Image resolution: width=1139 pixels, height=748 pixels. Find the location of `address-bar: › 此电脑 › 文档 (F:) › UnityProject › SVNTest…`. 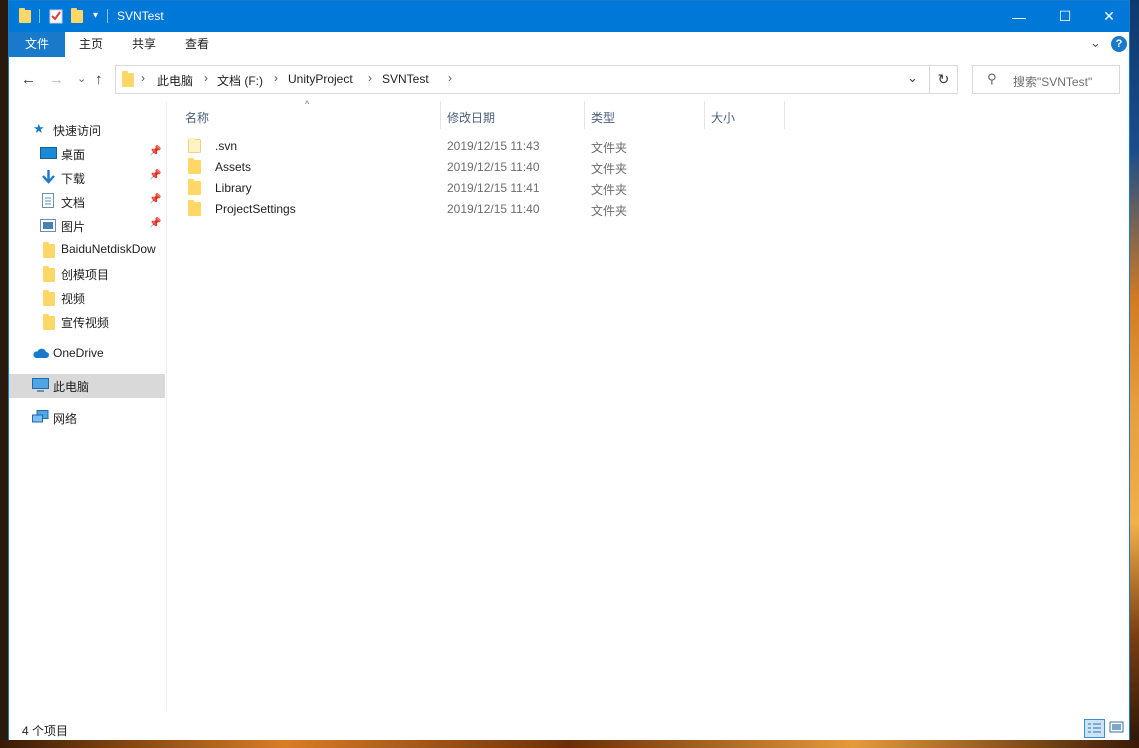

address-bar: › 此电脑 › 文档 (F:) › UnityProject › SVNTest… is located at coordinates (522, 79).